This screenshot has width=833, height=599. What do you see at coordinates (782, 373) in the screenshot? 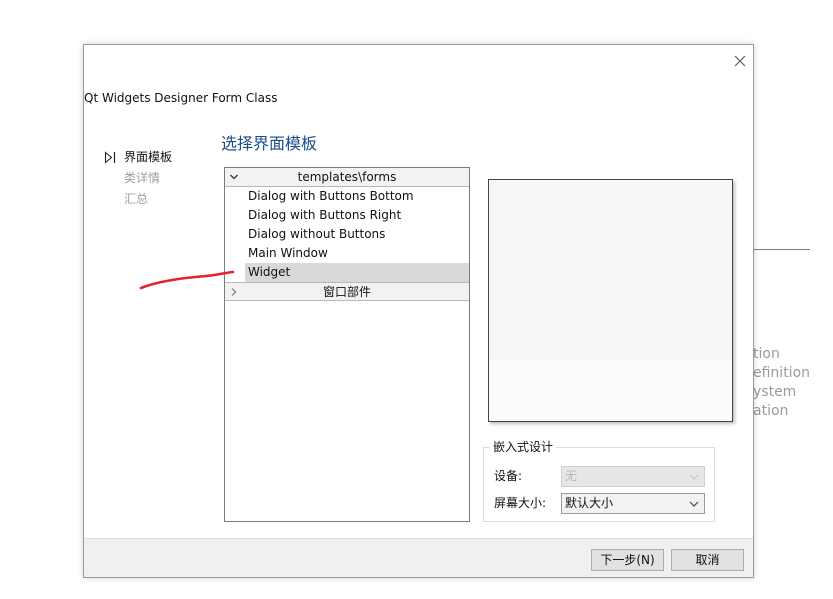
I see `background-text-2: efinition` at bounding box center [782, 373].